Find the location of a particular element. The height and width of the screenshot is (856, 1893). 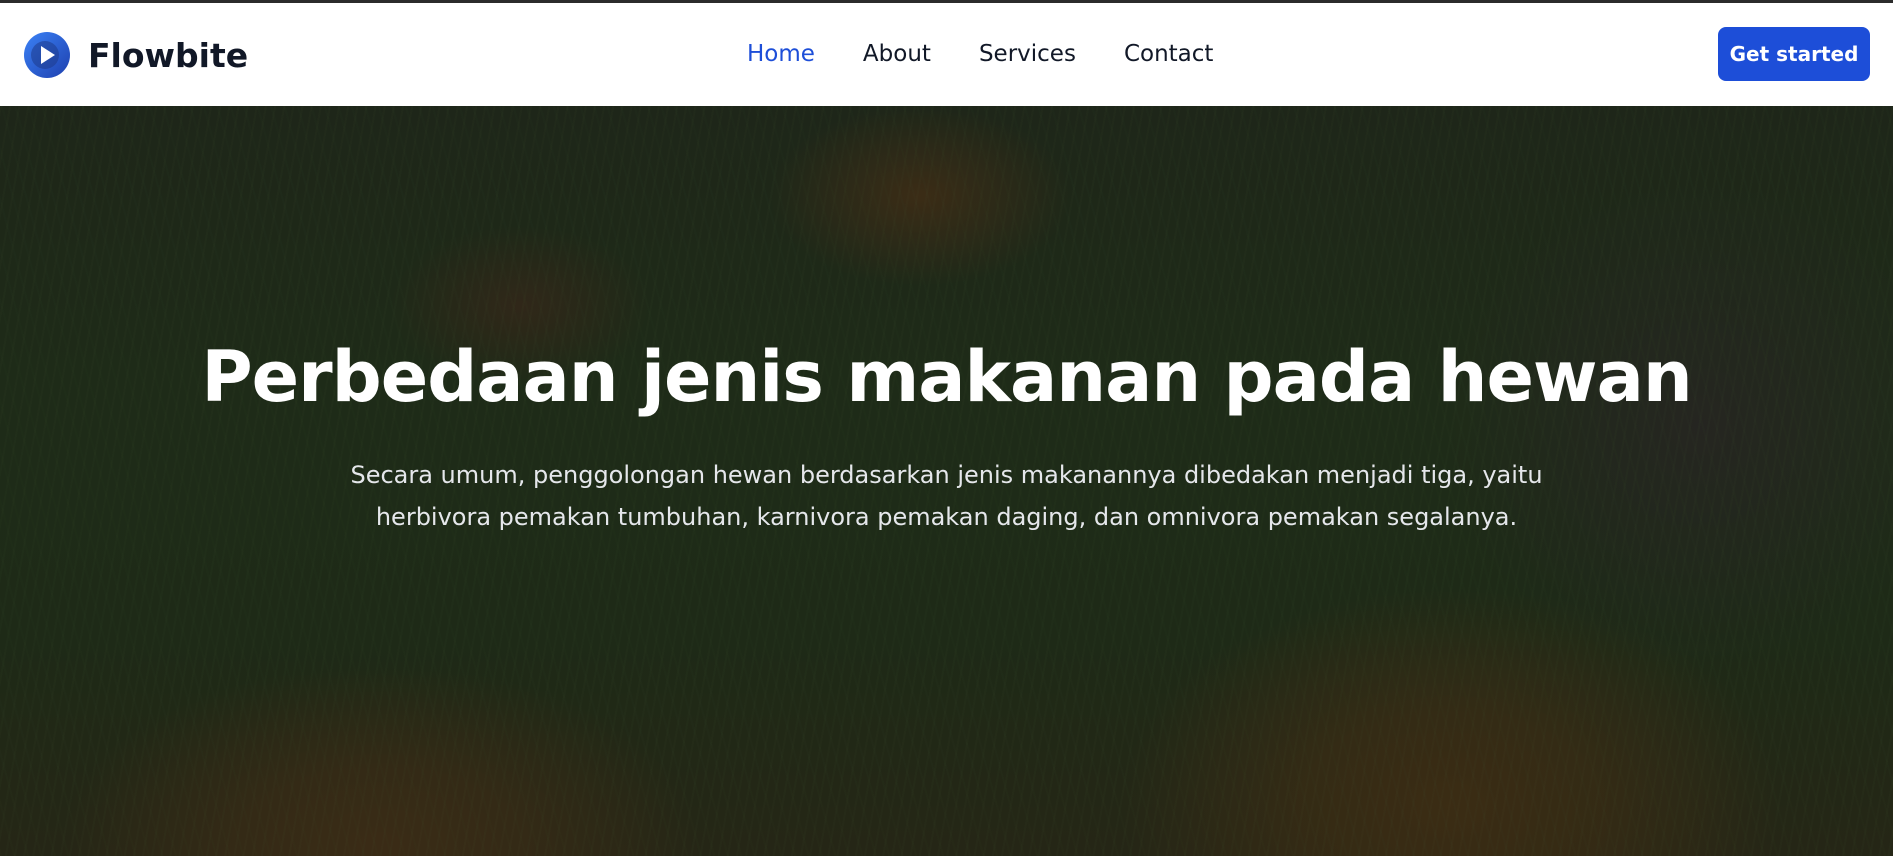

get-started-button: Get started is located at coordinates (1794, 54).